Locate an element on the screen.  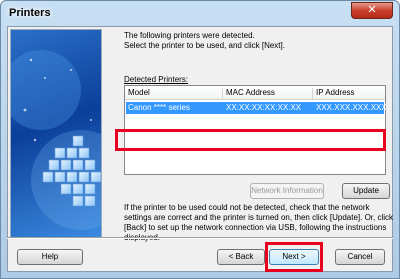
close-button: ✕ is located at coordinates (372, 10).